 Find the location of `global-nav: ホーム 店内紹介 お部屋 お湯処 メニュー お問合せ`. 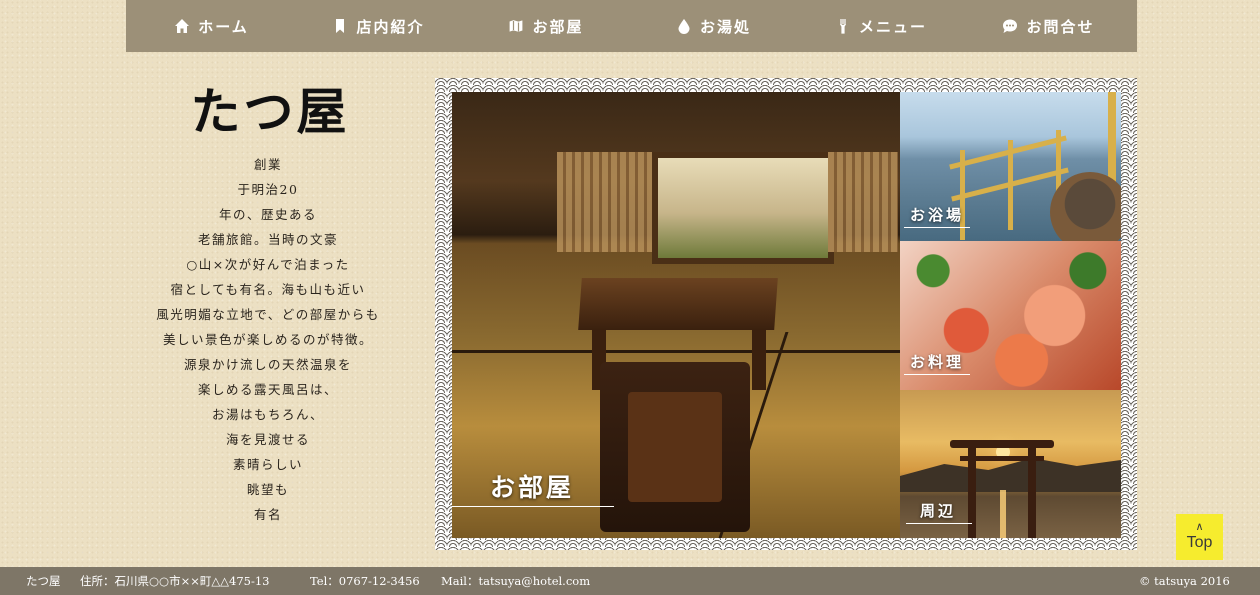

global-nav: ホーム 店内紹介 お部屋 お湯処 メニュー お問合せ is located at coordinates (631, 26).